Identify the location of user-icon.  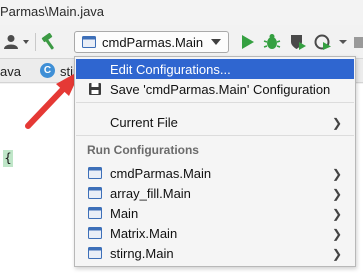
(18, 42).